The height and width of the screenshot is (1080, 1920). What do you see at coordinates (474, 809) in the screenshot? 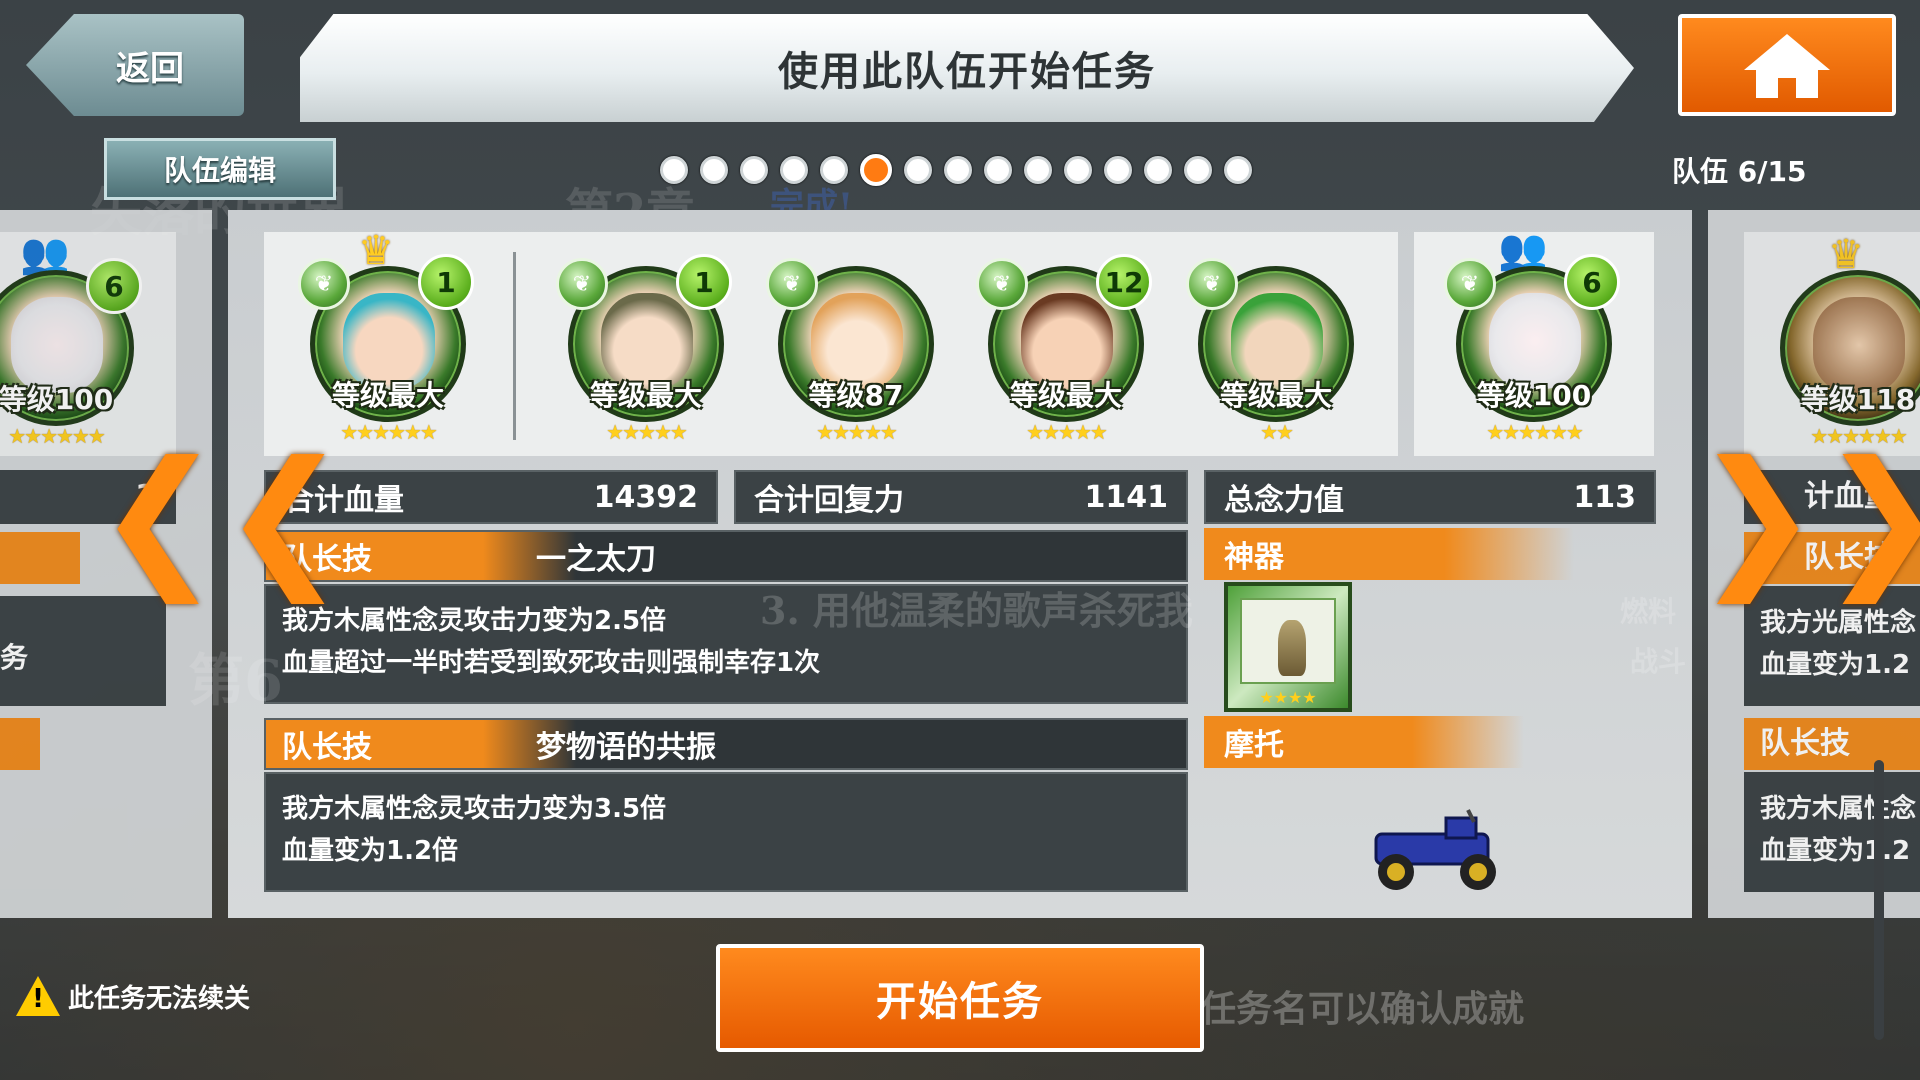
I see `leader-skill-2-line1: 我方木属性念灵攻击力变为3.5倍` at bounding box center [474, 809].